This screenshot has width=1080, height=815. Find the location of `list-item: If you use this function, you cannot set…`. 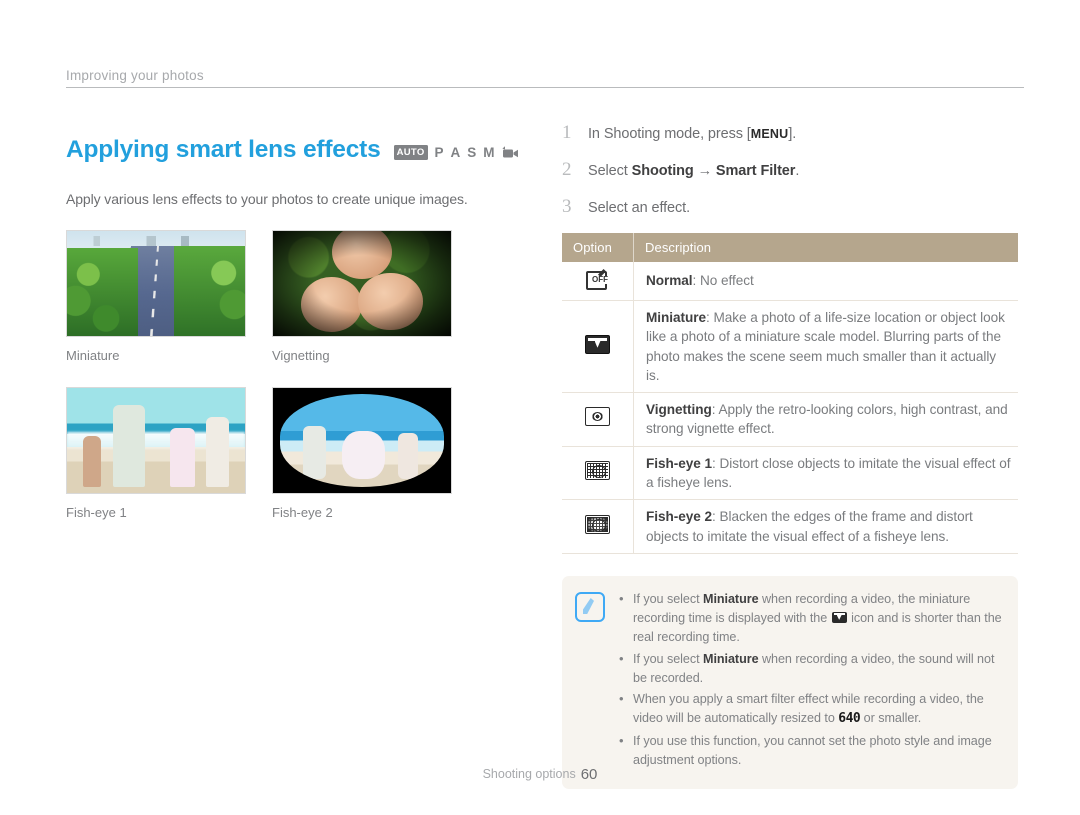

list-item: If you use this function, you cannot set… is located at coordinates (810, 750).